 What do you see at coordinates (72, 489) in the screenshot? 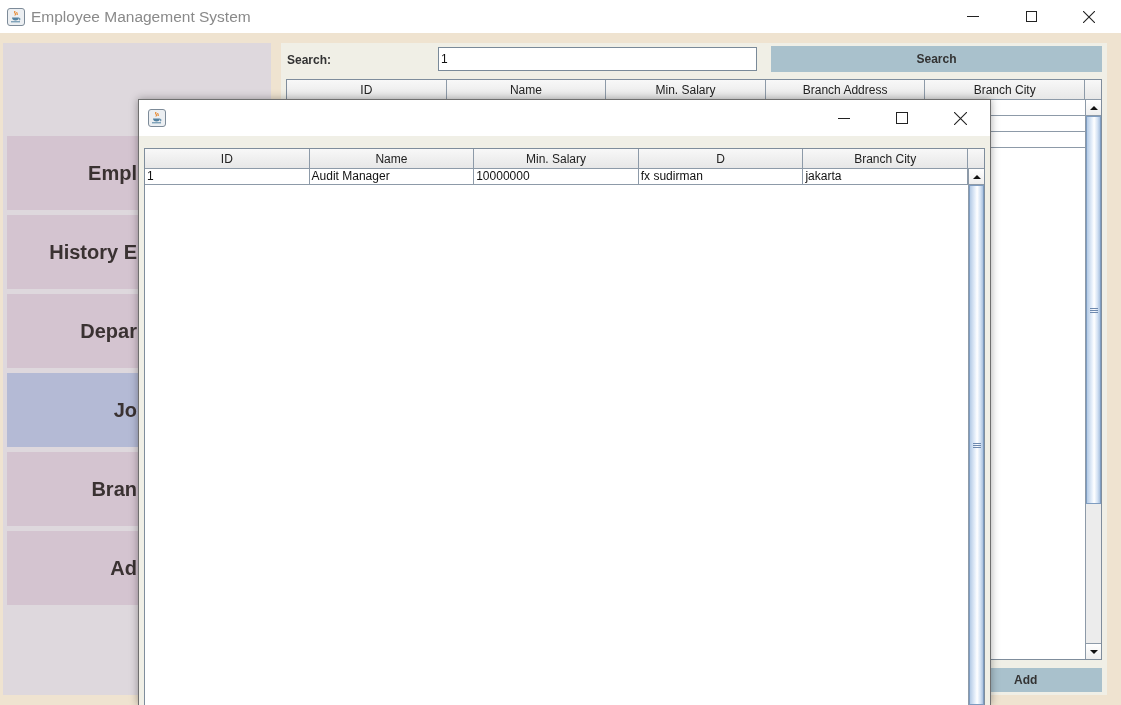
I see `sidebar-button: Bran` at bounding box center [72, 489].